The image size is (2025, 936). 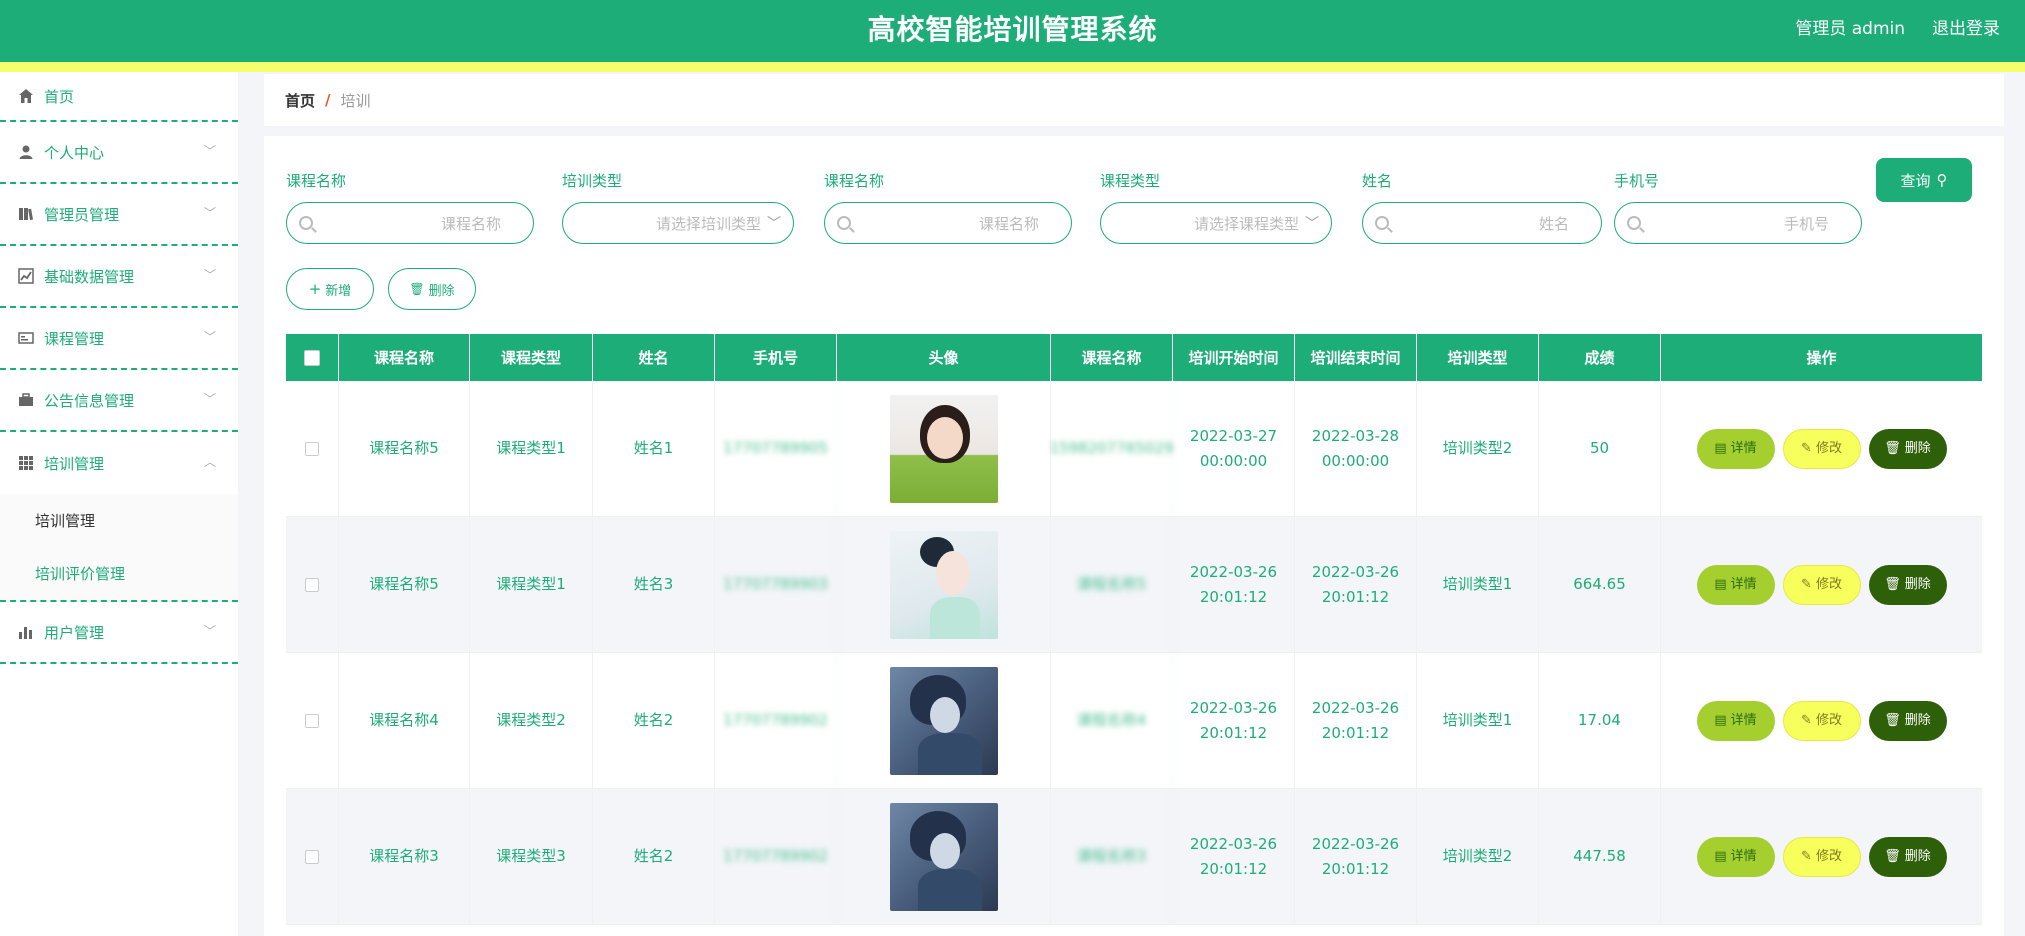 I want to click on course-type-select: 请选择课程类型 ﹀, so click(x=1216, y=223).